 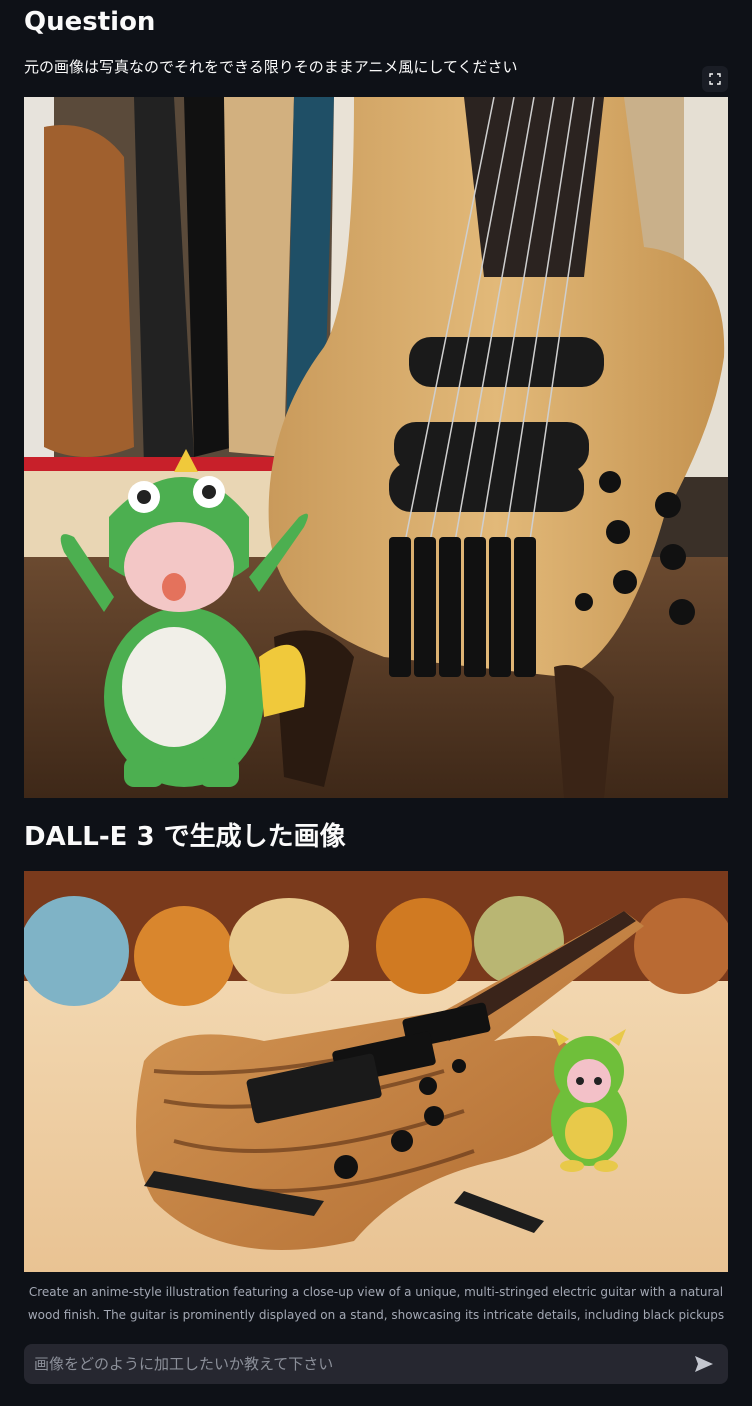 I want to click on fullscreen-button, so click(x=715, y=79).